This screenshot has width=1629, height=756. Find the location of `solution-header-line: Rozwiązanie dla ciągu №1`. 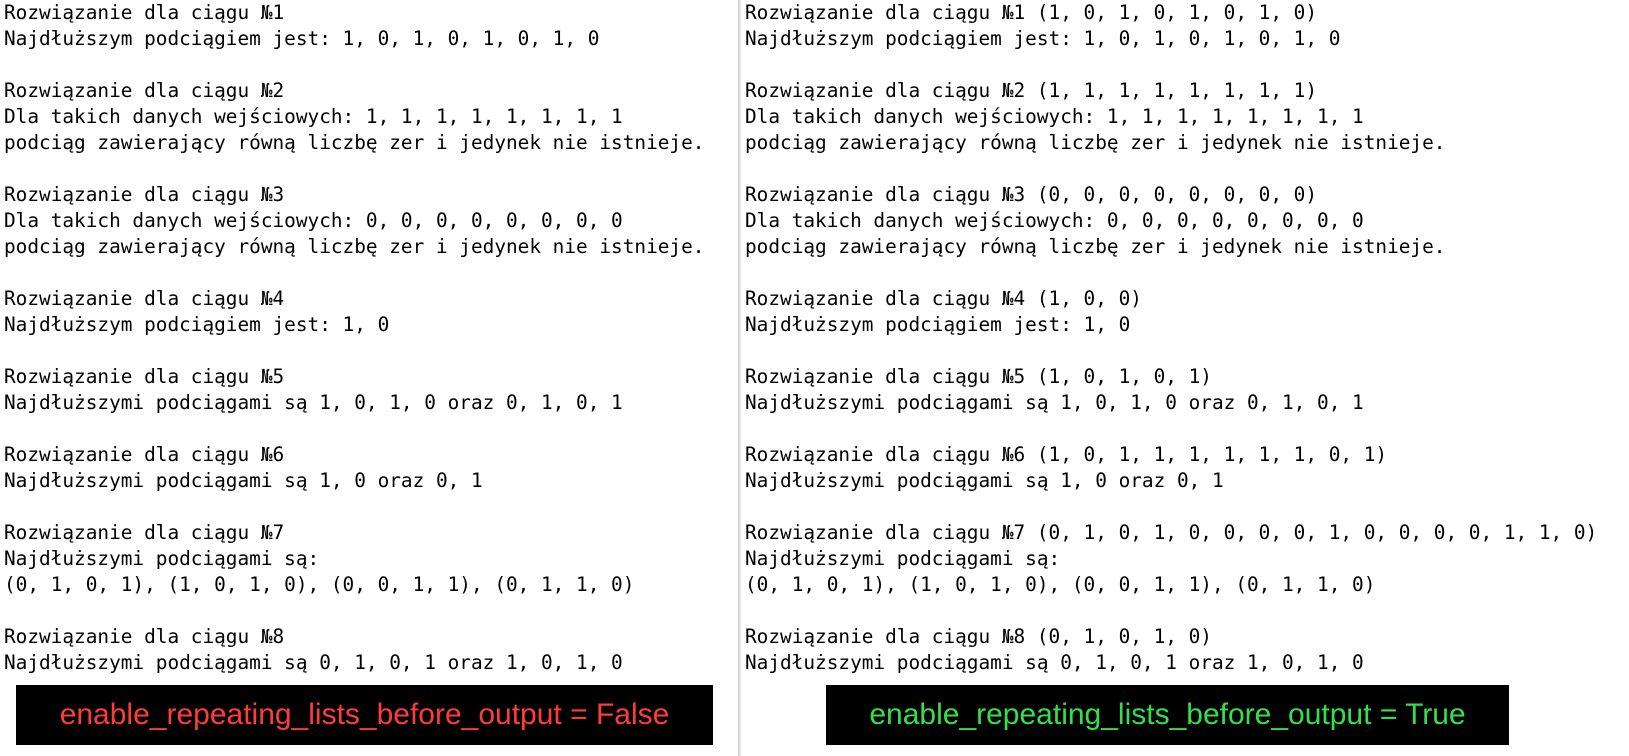

solution-header-line: Rozwiązanie dla ciągu №1 is located at coordinates (144, 12).